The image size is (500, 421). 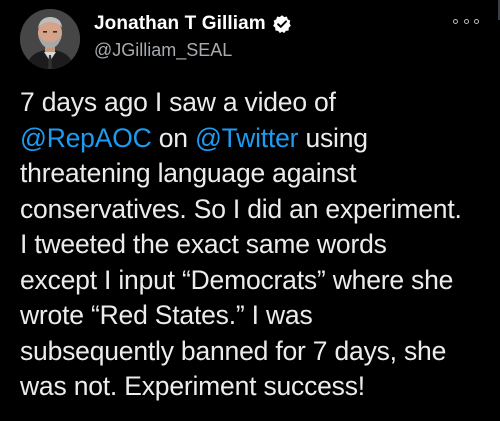 I want to click on mention-link-twitter: @Twitter, so click(x=247, y=138).